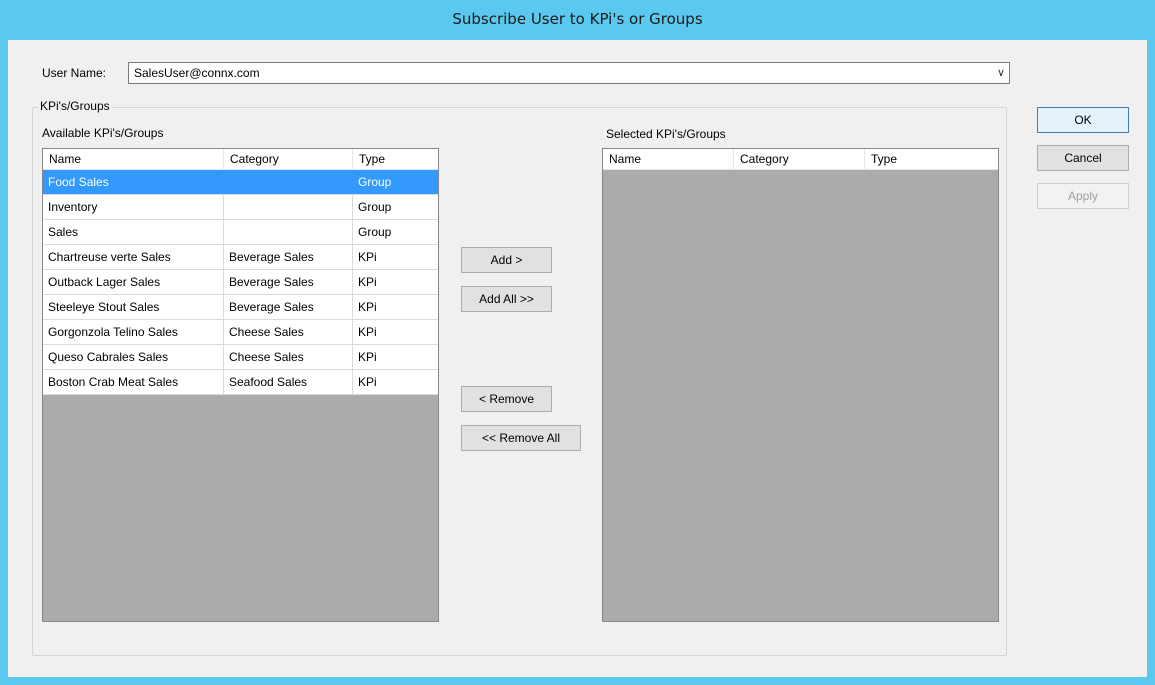 Image resolution: width=1155 pixels, height=685 pixels. What do you see at coordinates (506, 399) in the screenshot?
I see `remove-button: < Remove` at bounding box center [506, 399].